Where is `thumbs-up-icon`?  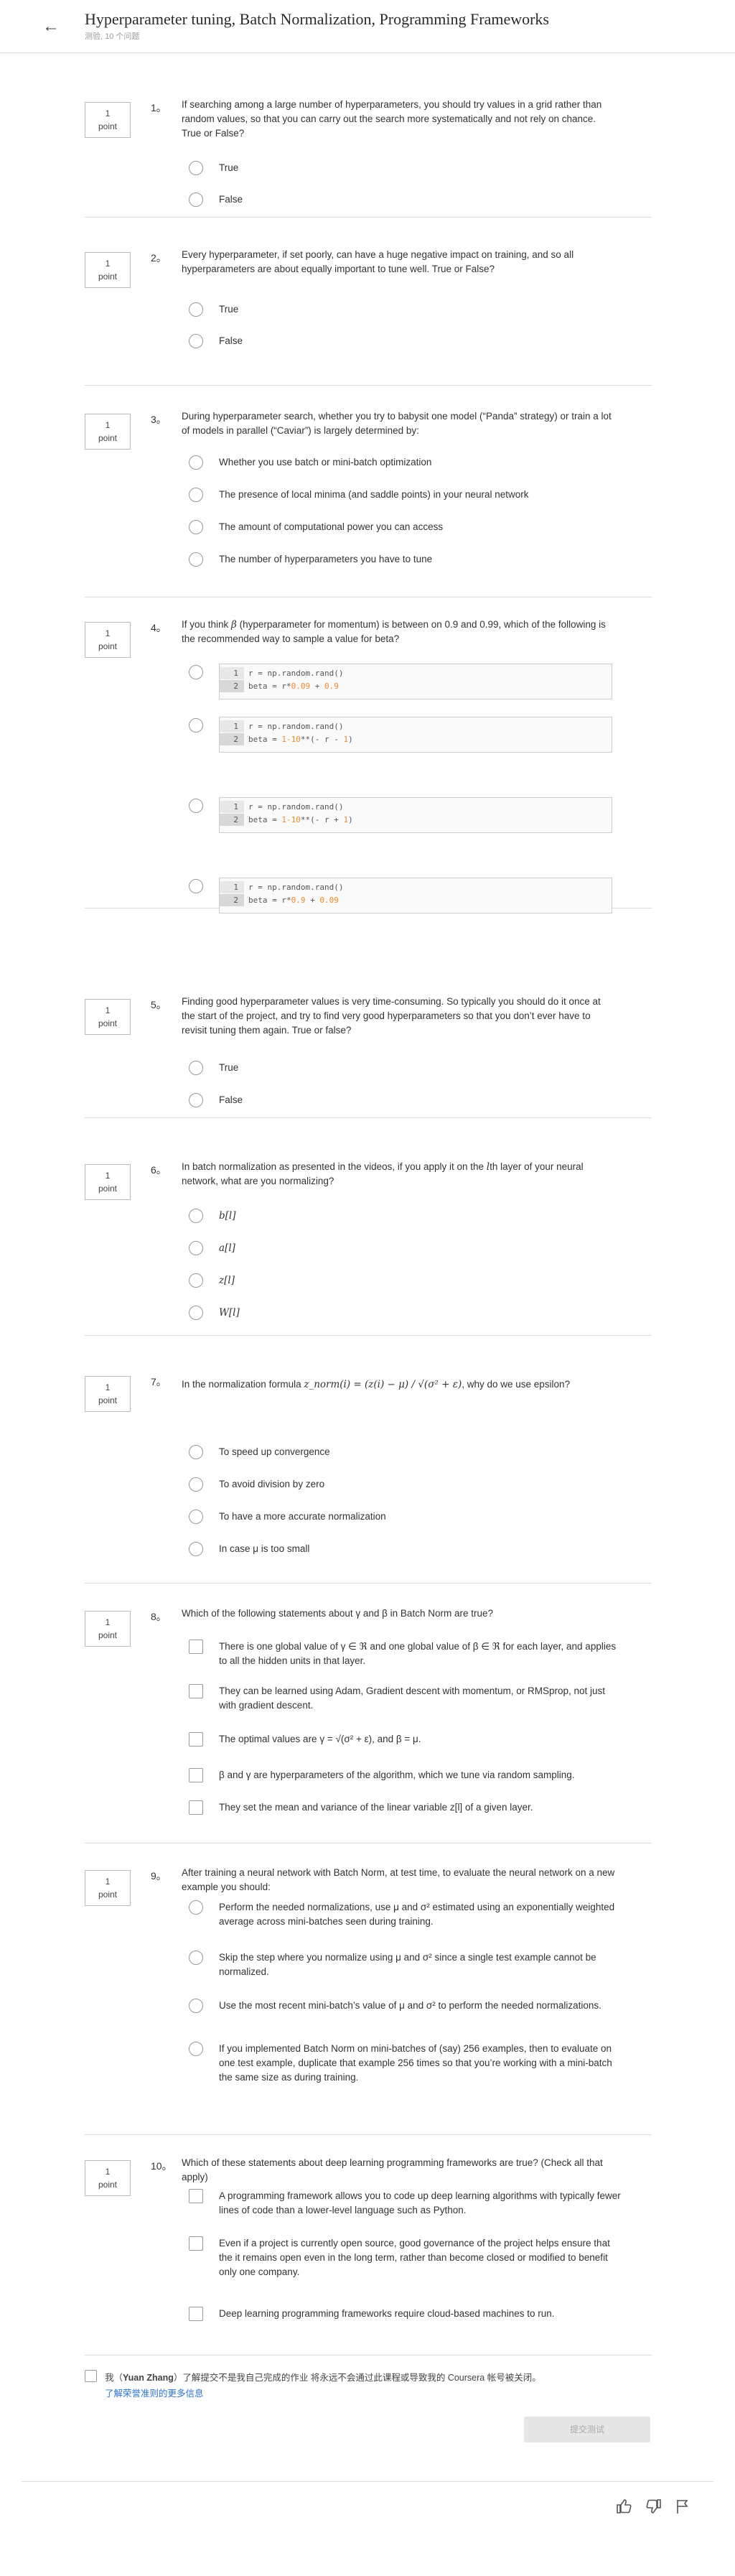
thumbs-up-icon is located at coordinates (624, 2506).